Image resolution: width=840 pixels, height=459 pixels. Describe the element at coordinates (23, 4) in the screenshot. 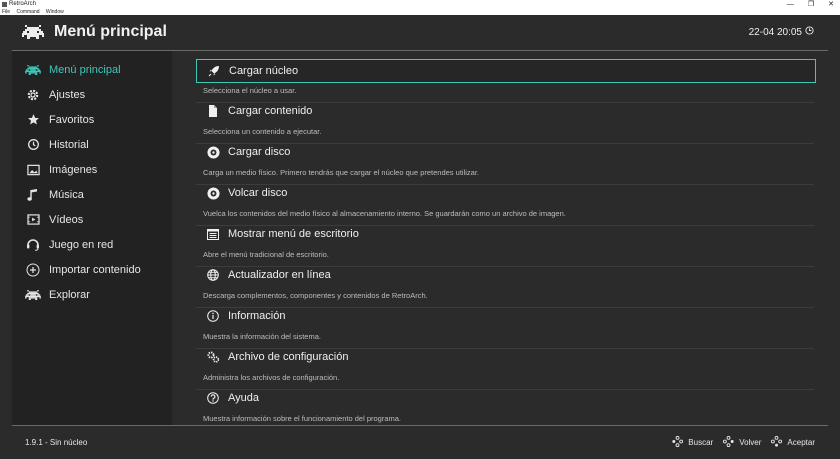

I see `window-title: RetroArch` at that location.